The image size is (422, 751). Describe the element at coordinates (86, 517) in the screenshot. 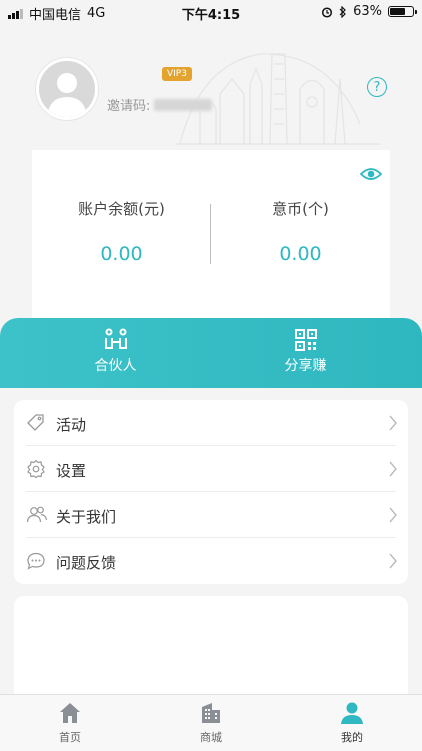

I see `menu-item-label: 关于我们` at that location.